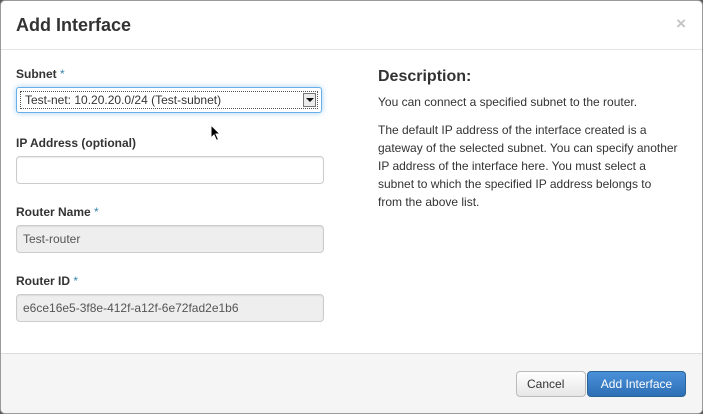 This screenshot has height=414, width=703. What do you see at coordinates (76, 143) in the screenshot?
I see `ip-address-label: IP Address (optional)` at bounding box center [76, 143].